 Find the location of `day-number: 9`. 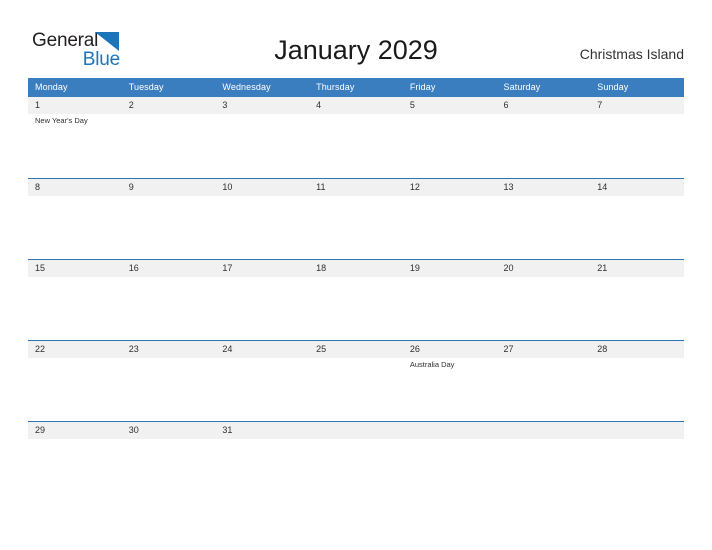

day-number: 9 is located at coordinates (169, 187).